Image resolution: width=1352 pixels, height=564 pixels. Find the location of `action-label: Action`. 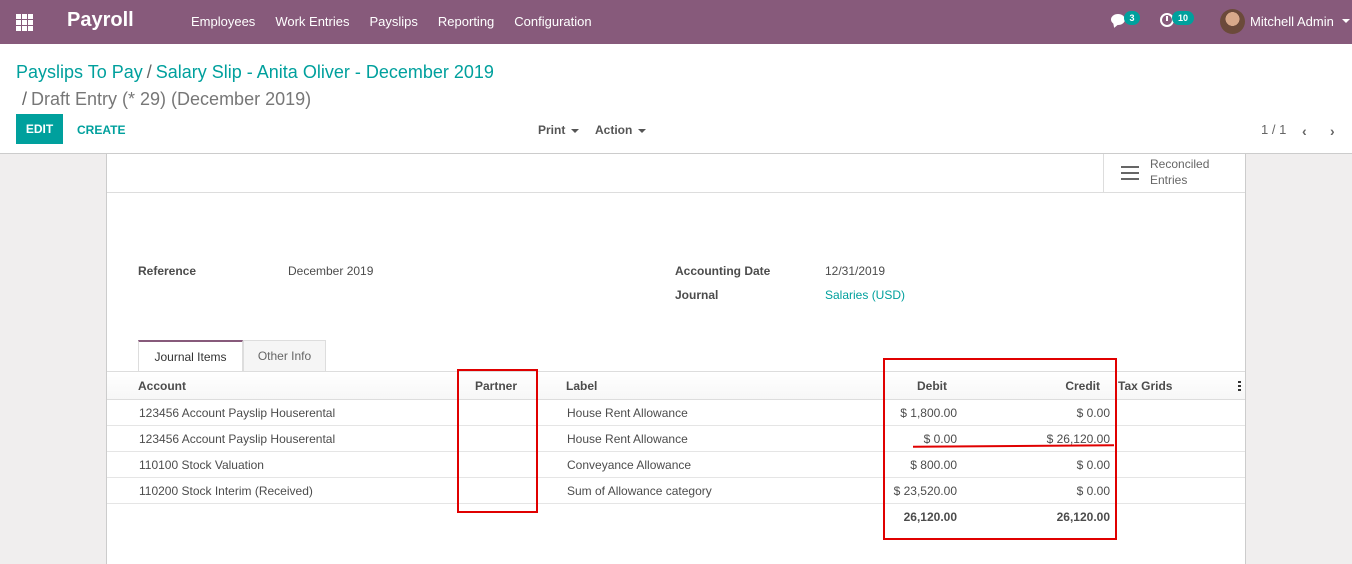

action-label: Action is located at coordinates (614, 130).